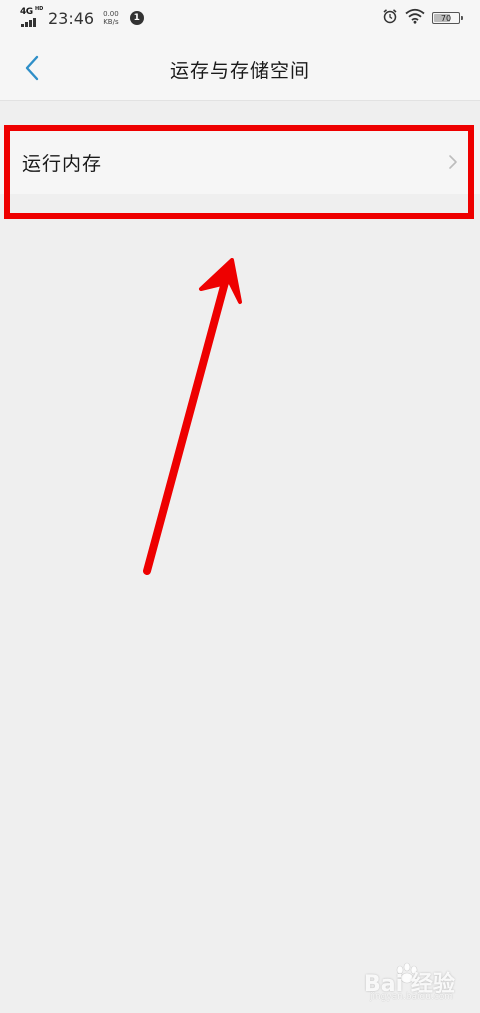 The image size is (480, 1013). I want to click on alarm-icon, so click(390, 18).